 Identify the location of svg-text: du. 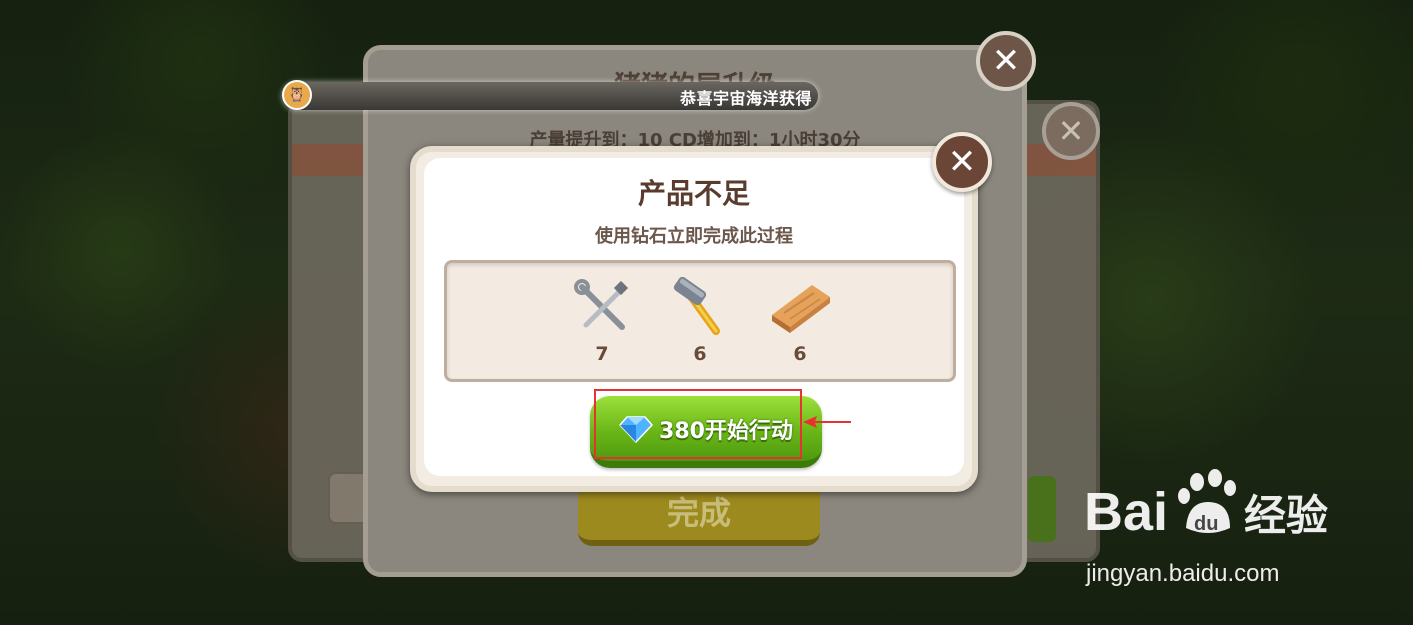
(1206, 524).